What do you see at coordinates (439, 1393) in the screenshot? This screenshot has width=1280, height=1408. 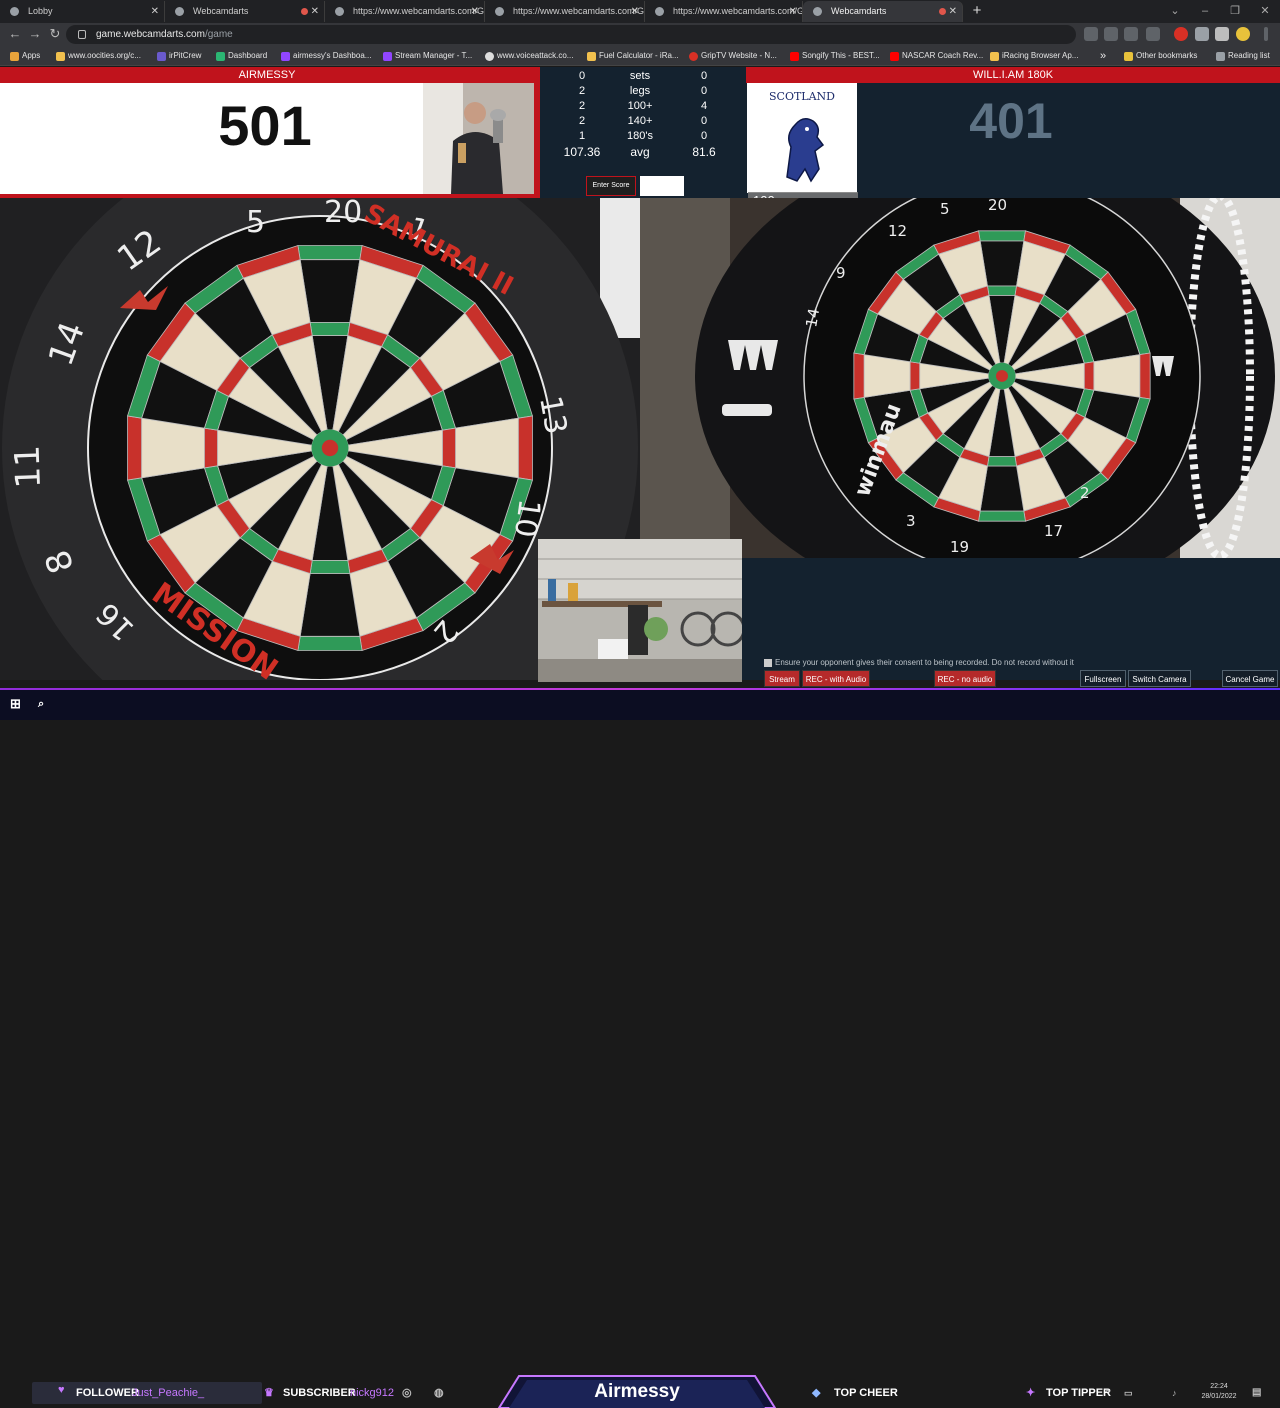 I see `taskbar-app-icon-2: ◍` at bounding box center [439, 1393].